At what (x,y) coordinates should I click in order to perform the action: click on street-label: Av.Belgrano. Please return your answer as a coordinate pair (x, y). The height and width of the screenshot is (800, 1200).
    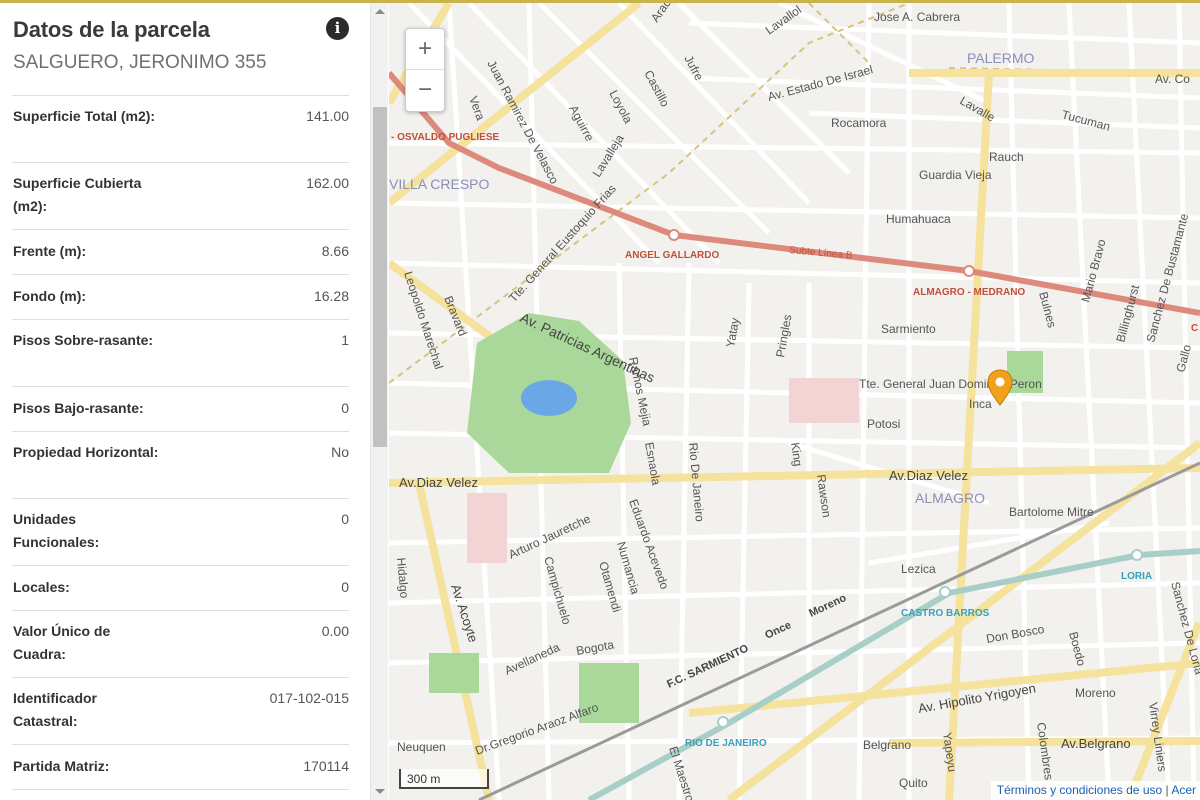
    Looking at the image, I should click on (1096, 743).